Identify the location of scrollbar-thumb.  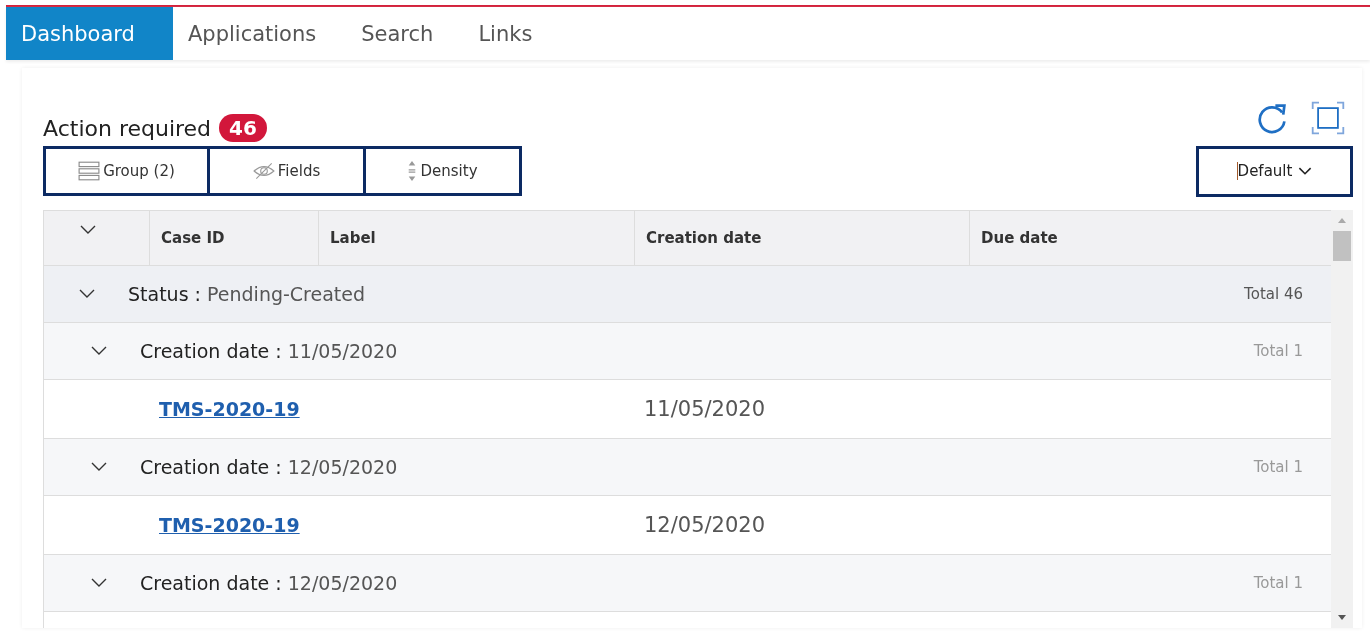
(1342, 246).